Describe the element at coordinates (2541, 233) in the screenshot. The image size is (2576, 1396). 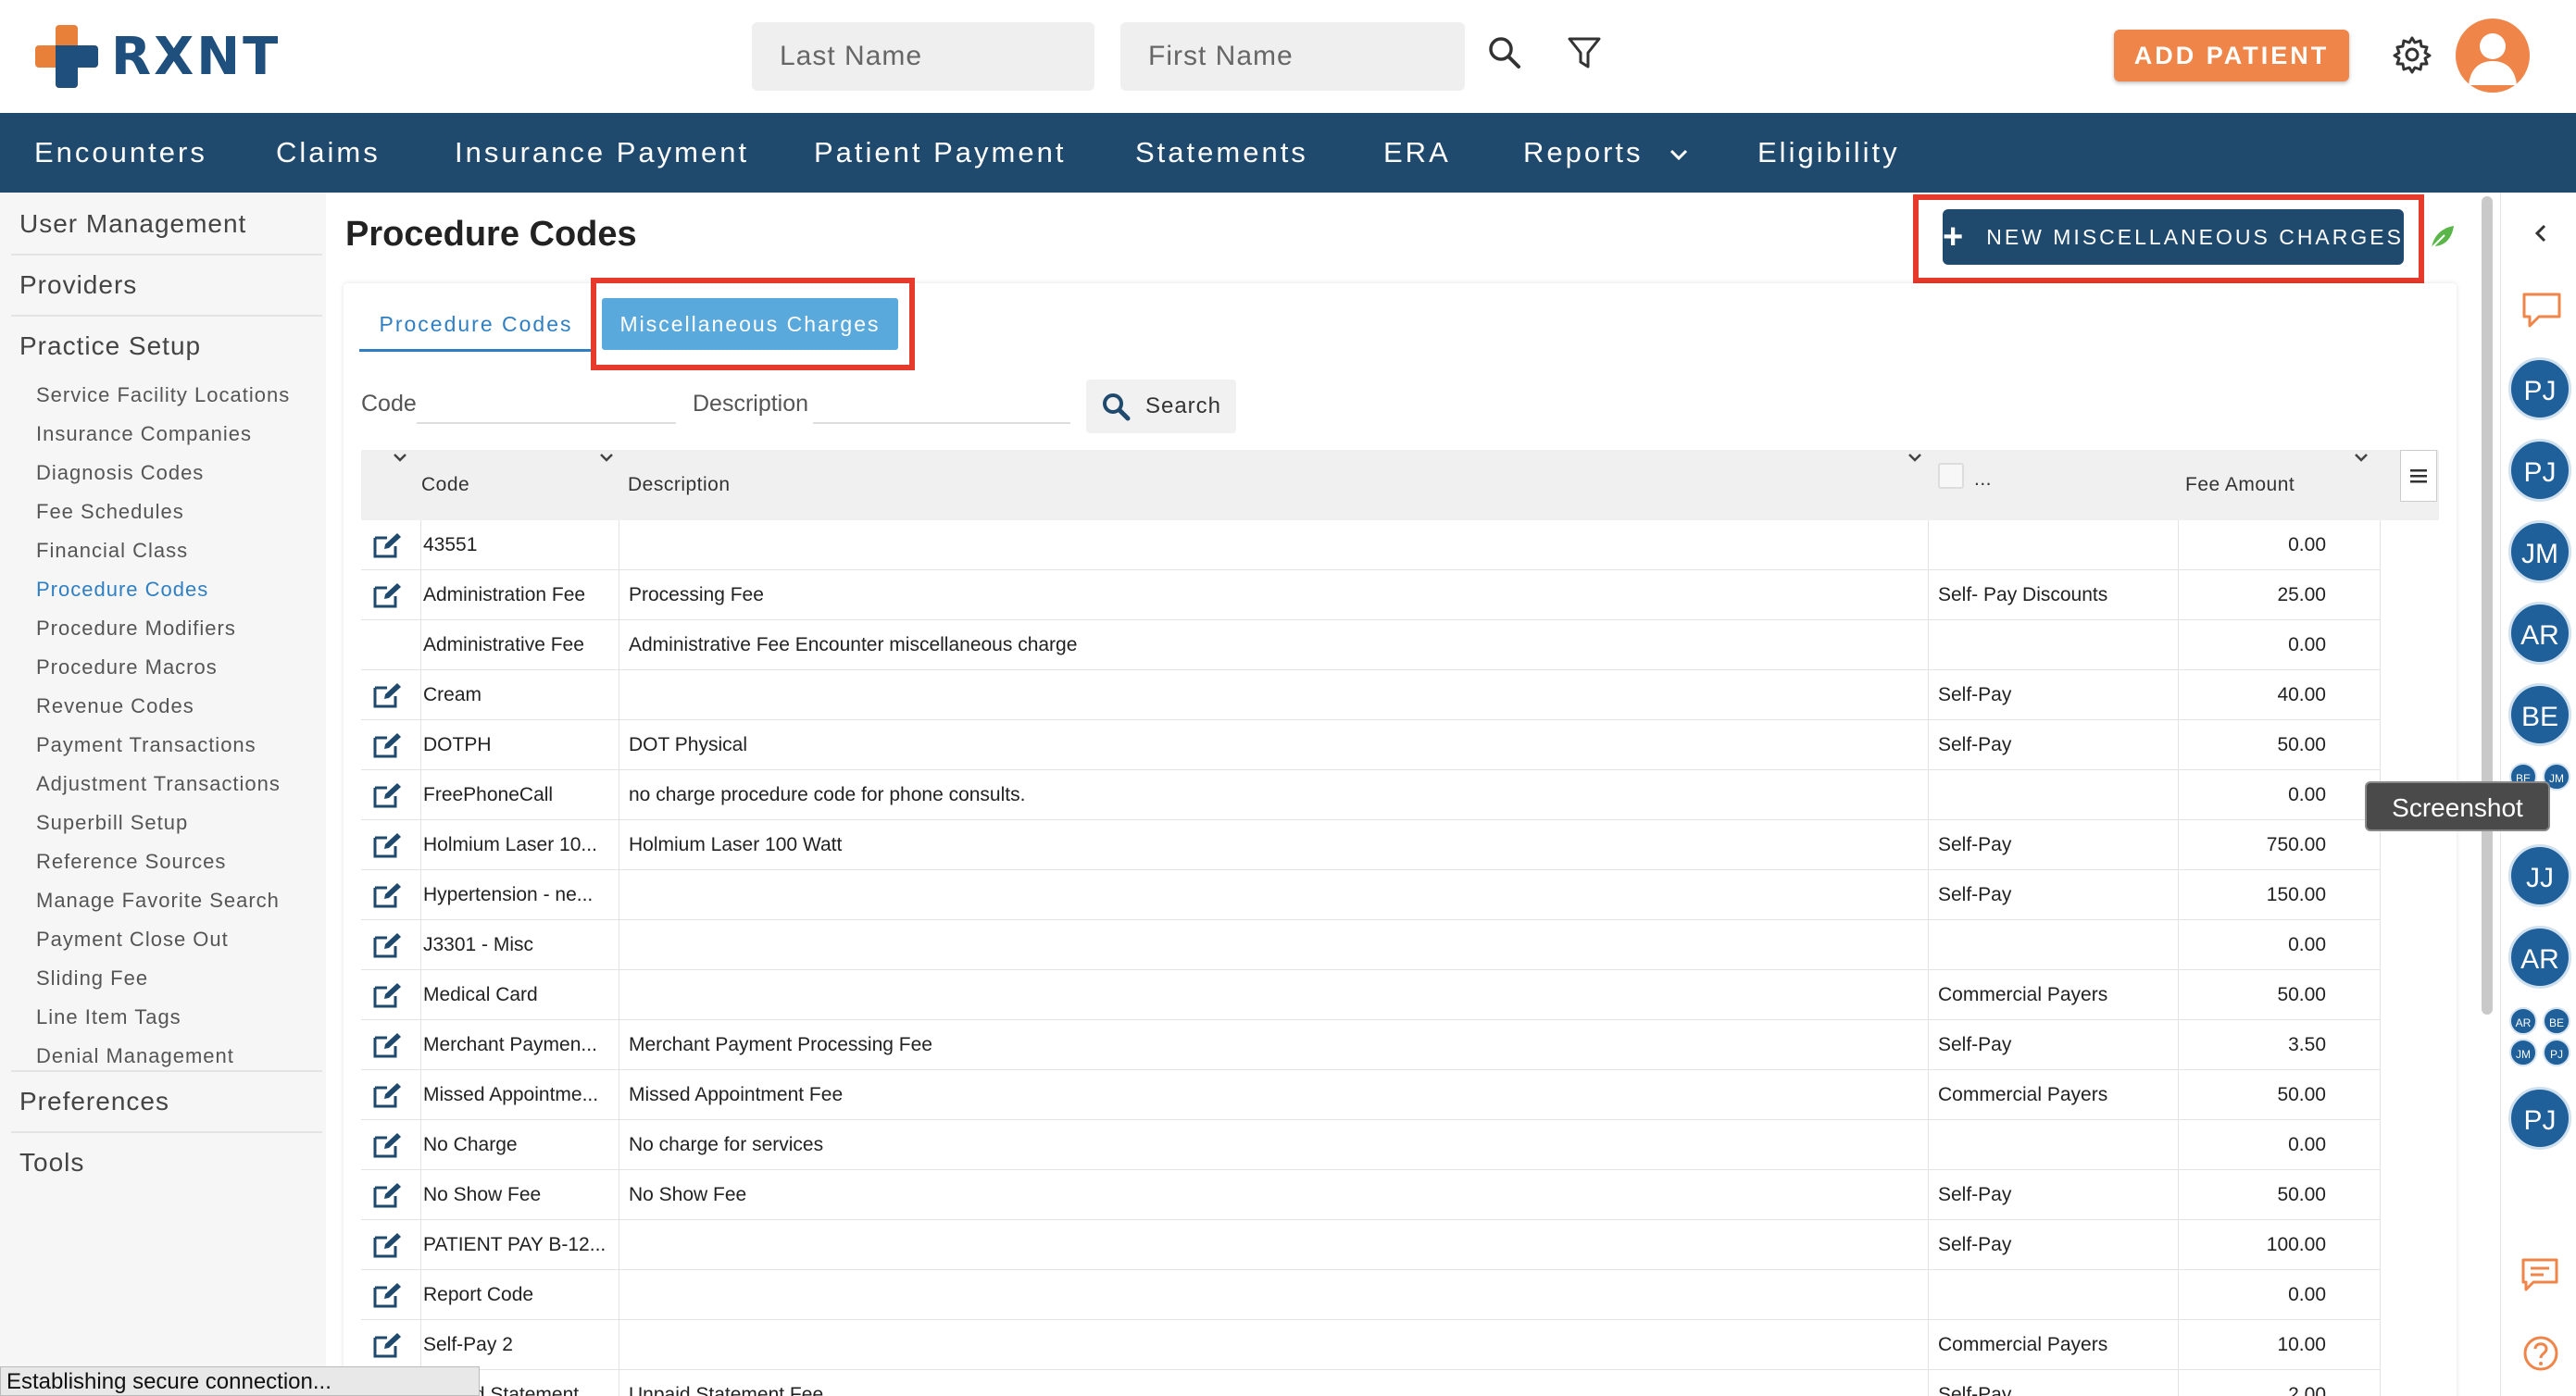
I see `chevron-left-icon` at that location.